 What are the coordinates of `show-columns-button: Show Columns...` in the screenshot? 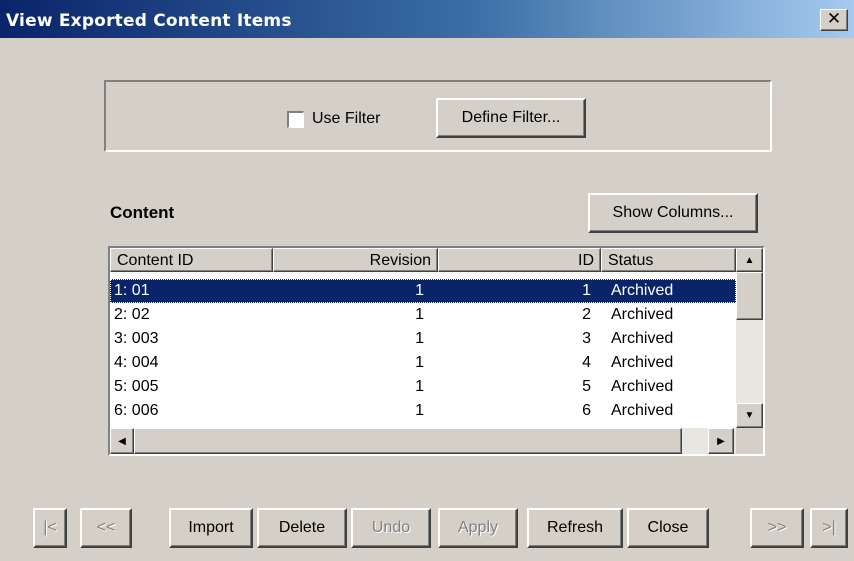 It's located at (673, 213).